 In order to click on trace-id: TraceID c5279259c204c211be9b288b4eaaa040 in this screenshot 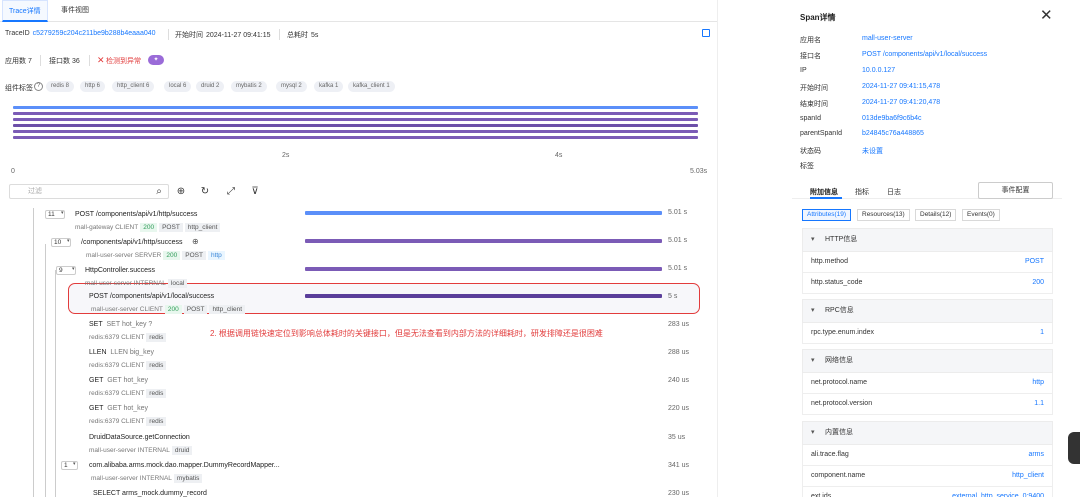, I will do `click(80, 33)`.